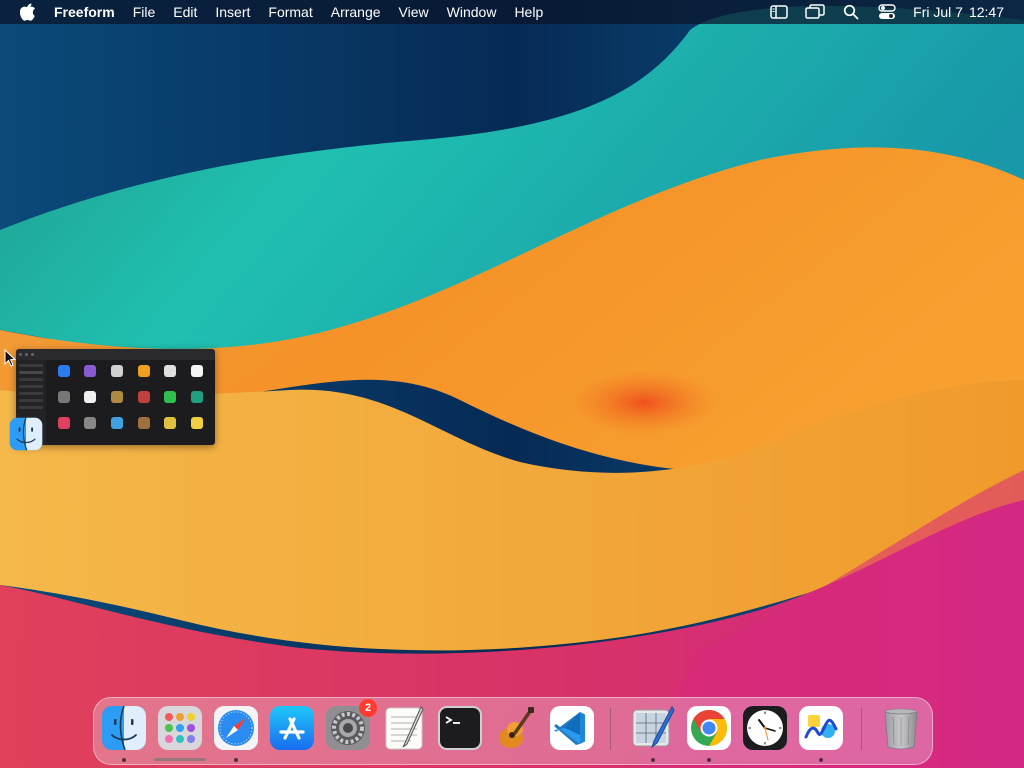 Image resolution: width=1024 pixels, height=768 pixels. I want to click on garageband-icon, so click(516, 727).